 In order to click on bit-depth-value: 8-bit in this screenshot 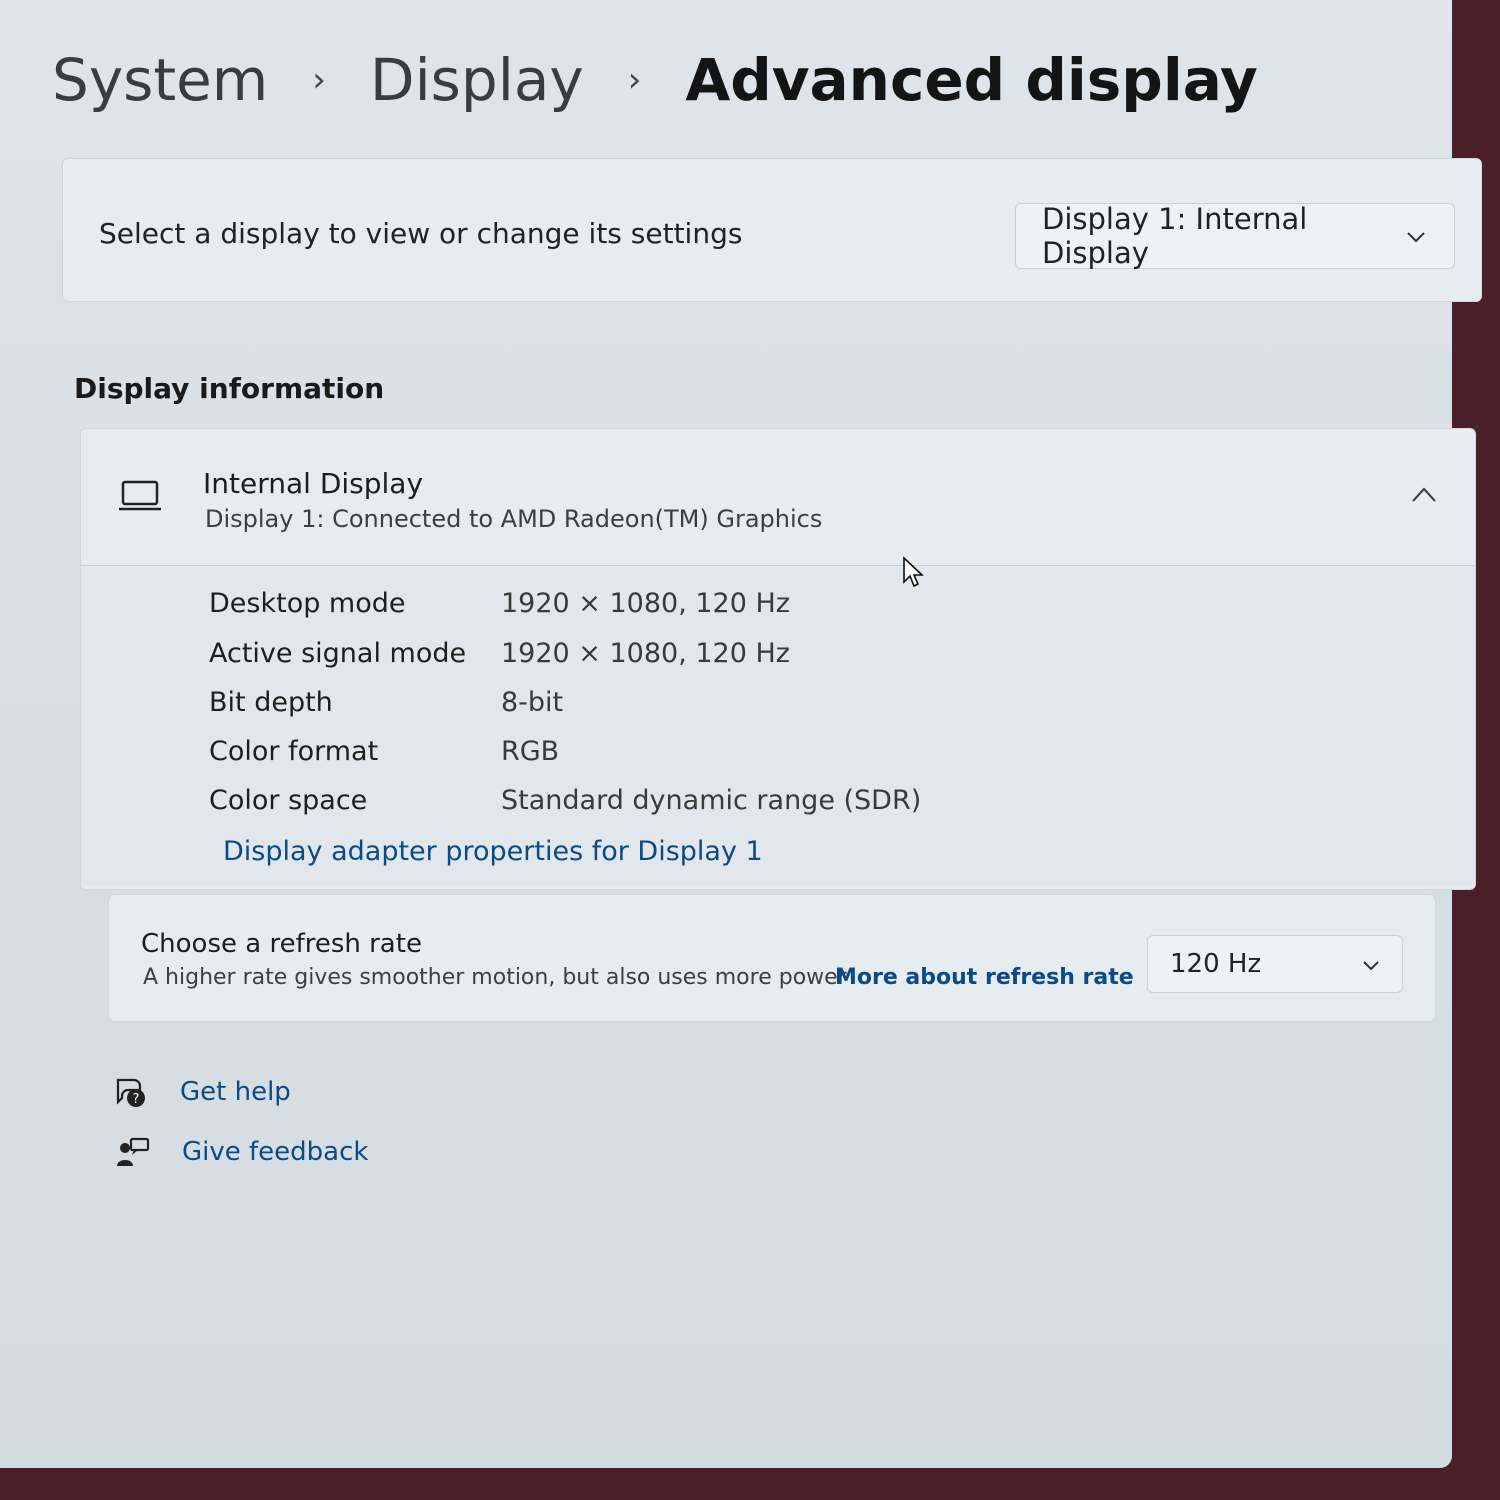, I will do `click(532, 702)`.